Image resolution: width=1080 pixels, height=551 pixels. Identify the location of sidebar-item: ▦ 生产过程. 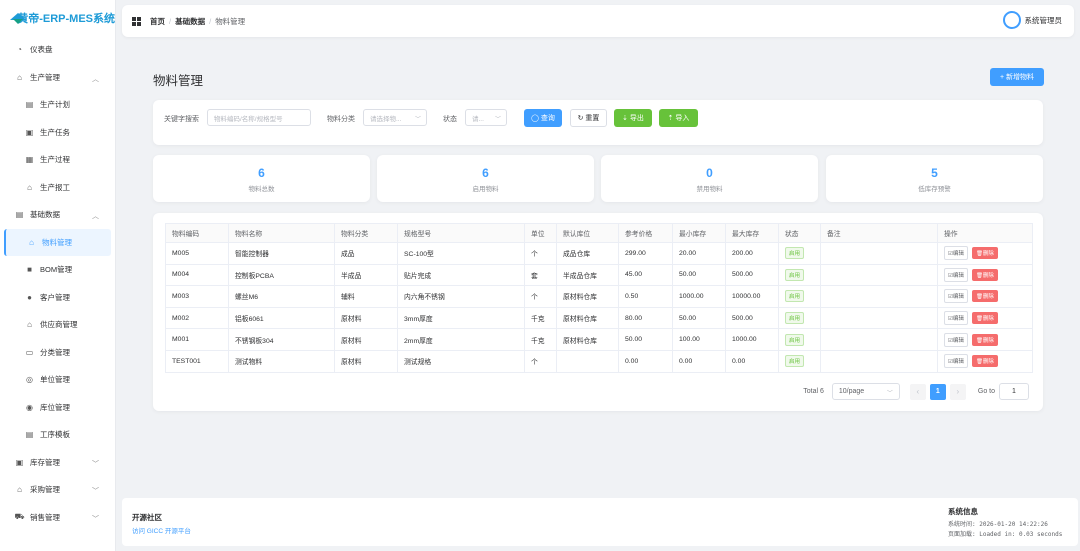
(57, 160).